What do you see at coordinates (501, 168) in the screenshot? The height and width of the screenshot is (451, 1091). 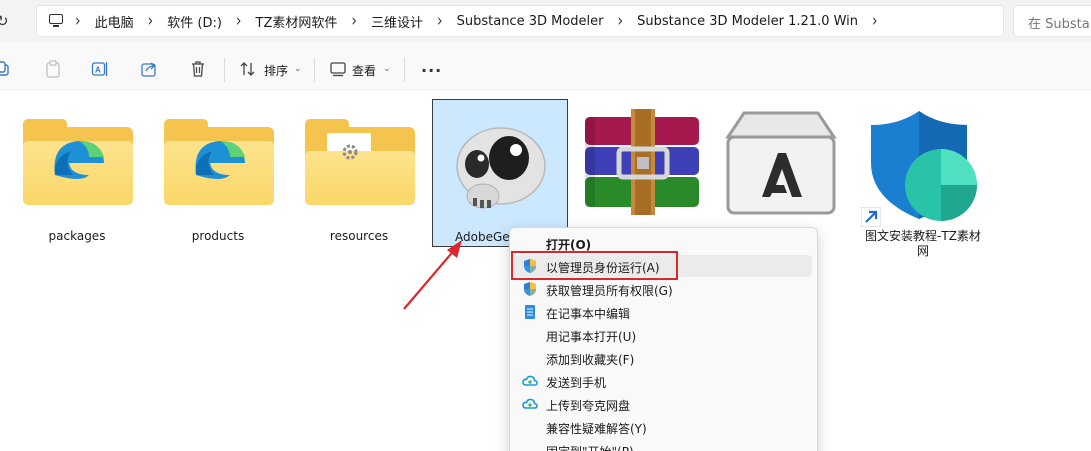 I see `skull-icon` at bounding box center [501, 168].